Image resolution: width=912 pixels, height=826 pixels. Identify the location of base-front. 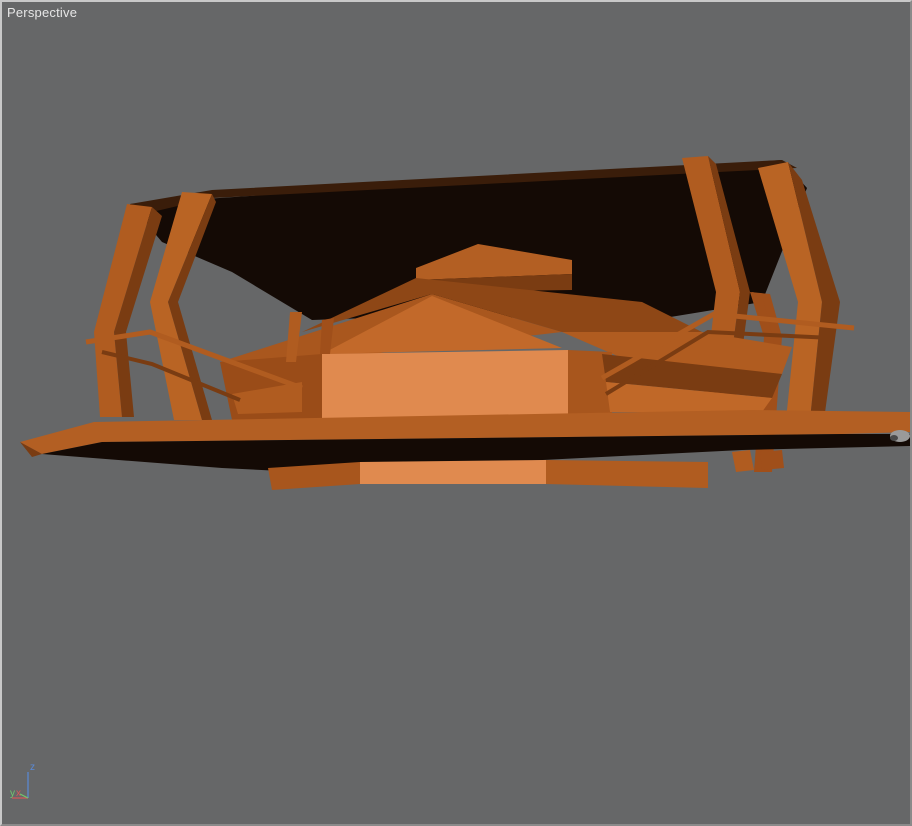
(453, 472).